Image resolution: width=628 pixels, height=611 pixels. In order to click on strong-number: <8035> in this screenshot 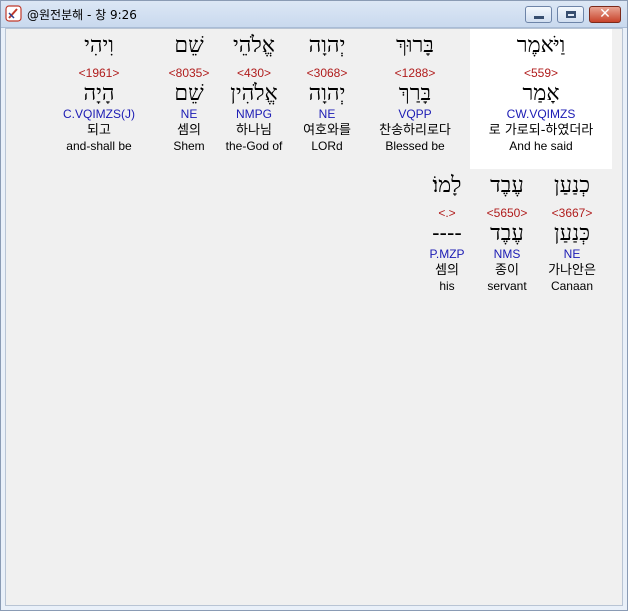, I will do `click(189, 73)`.